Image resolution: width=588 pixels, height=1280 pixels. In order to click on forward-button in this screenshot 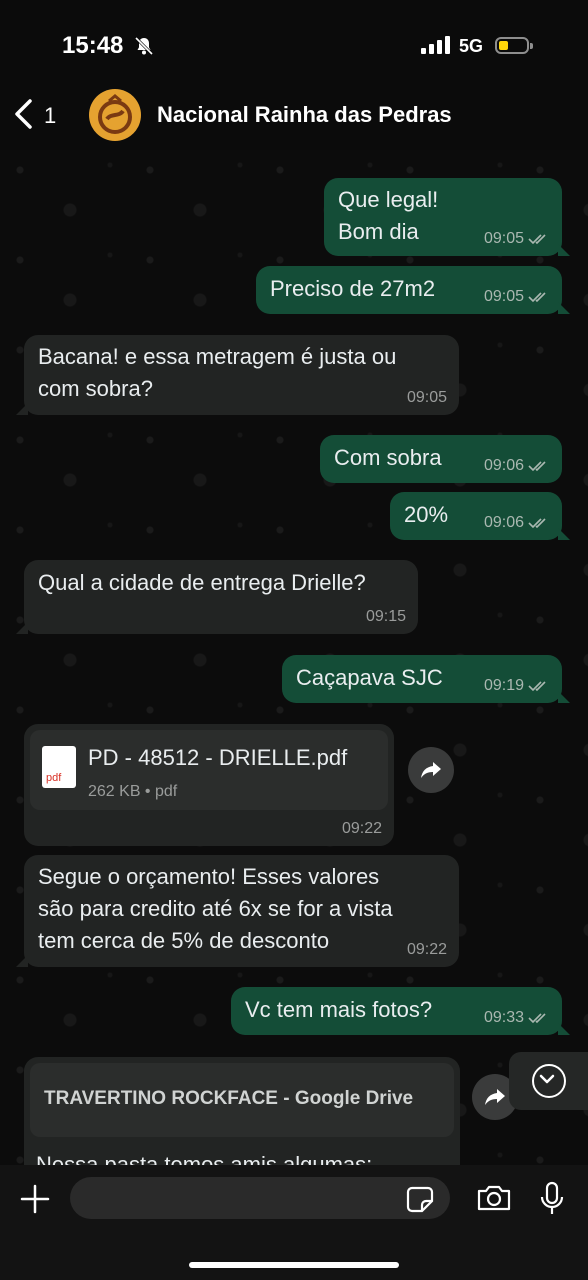, I will do `click(431, 770)`.